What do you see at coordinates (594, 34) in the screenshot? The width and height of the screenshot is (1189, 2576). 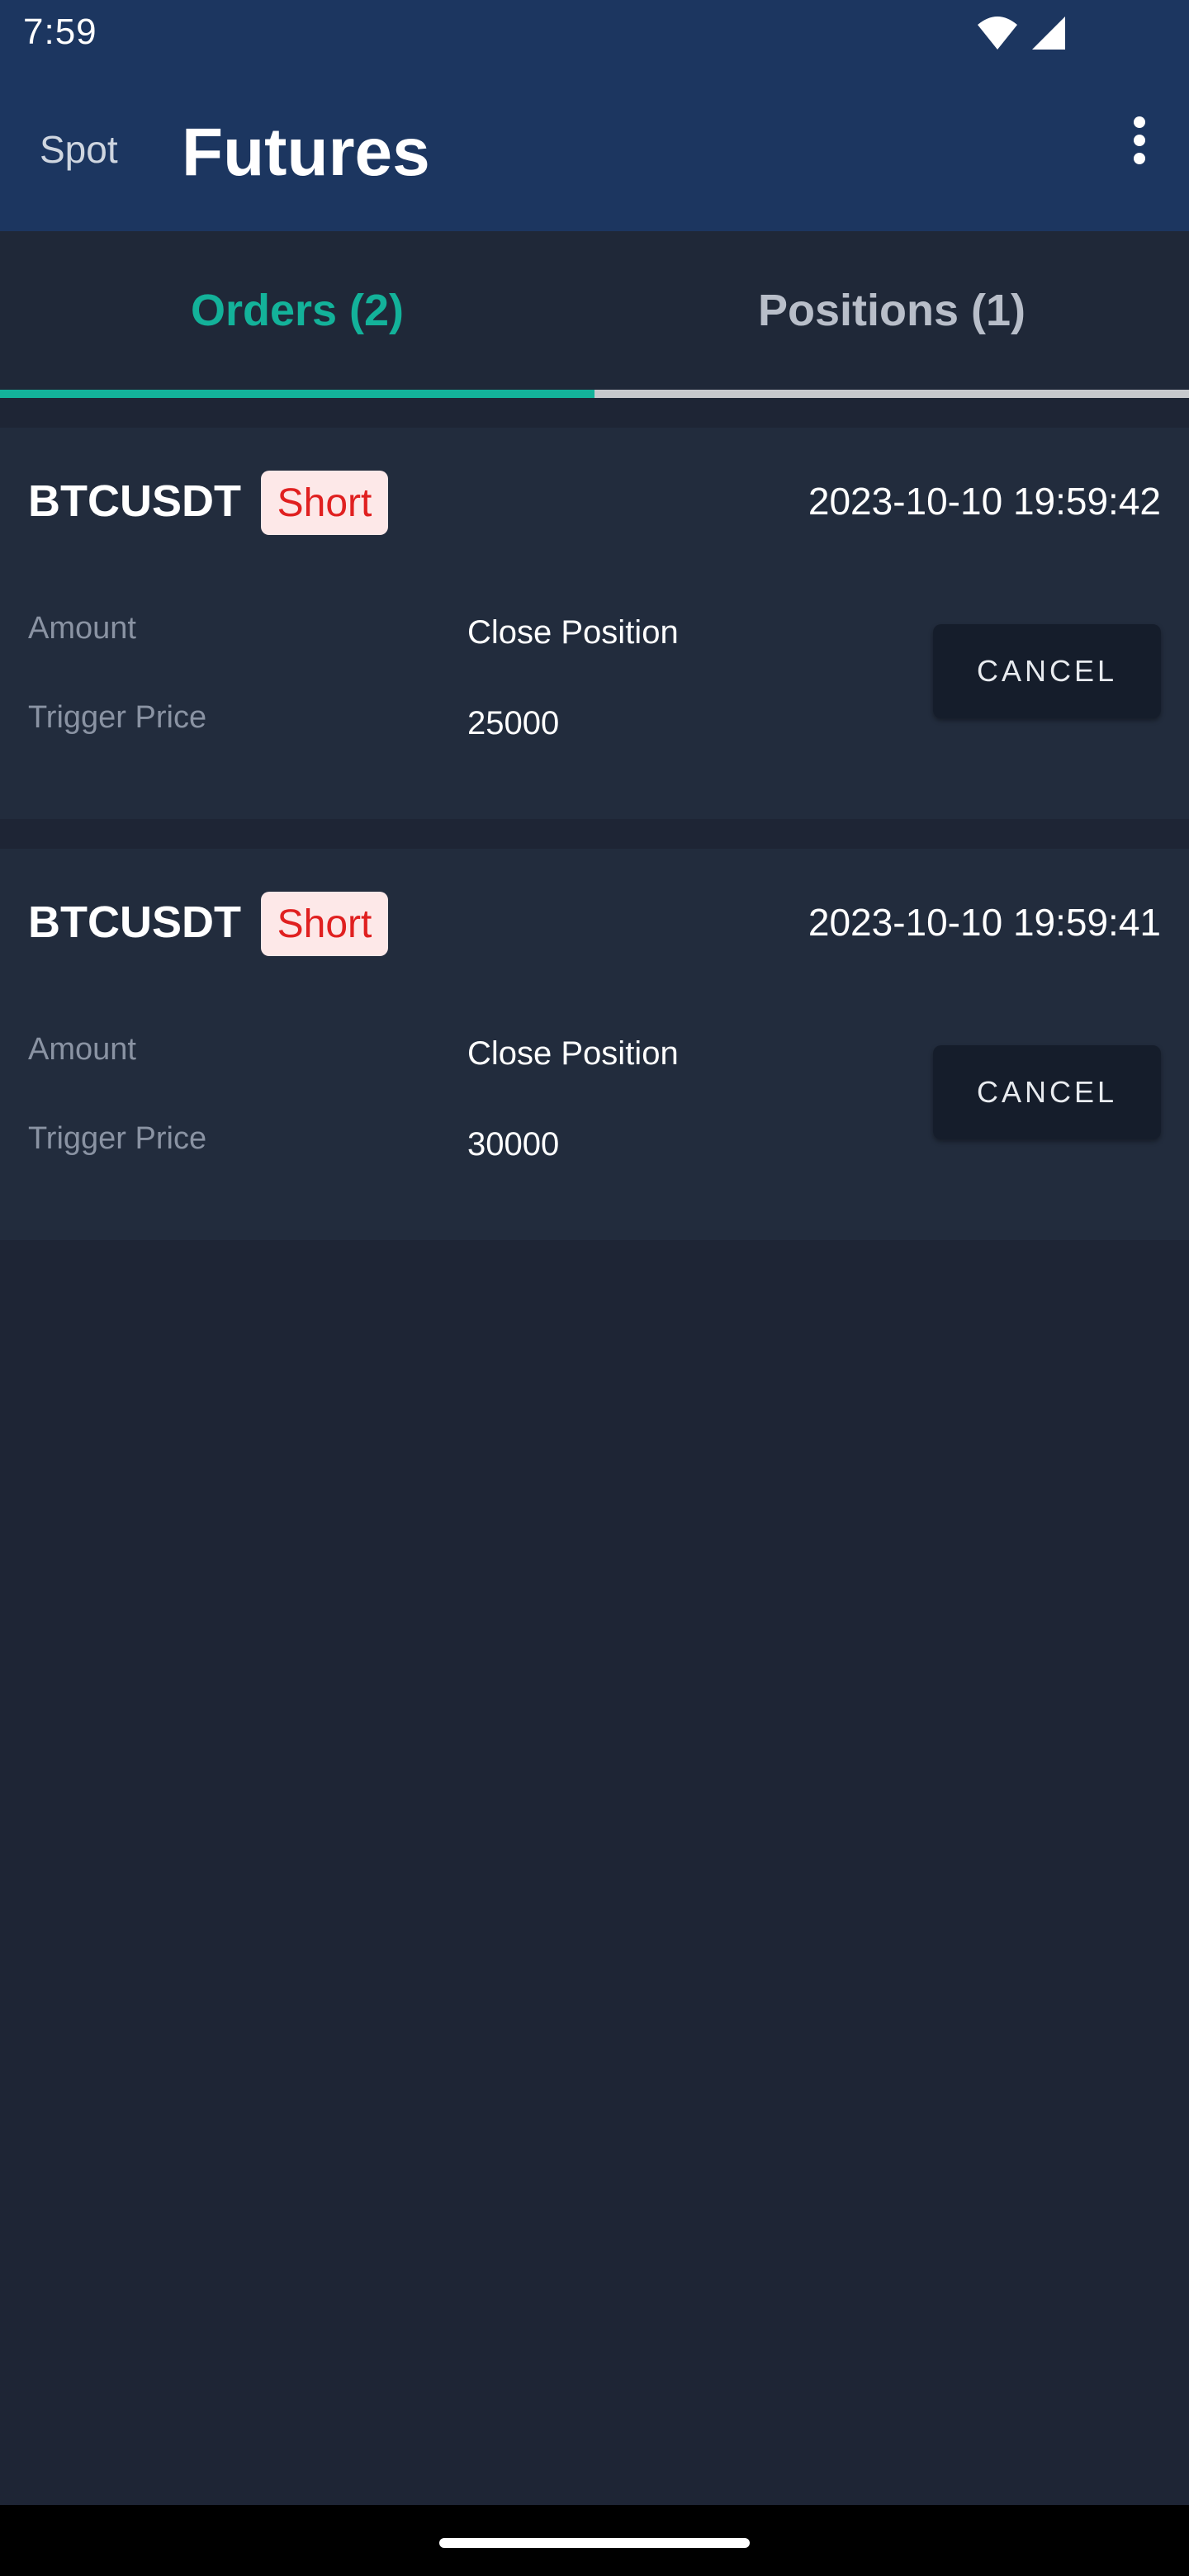 I see `status-bar: 7:59` at bounding box center [594, 34].